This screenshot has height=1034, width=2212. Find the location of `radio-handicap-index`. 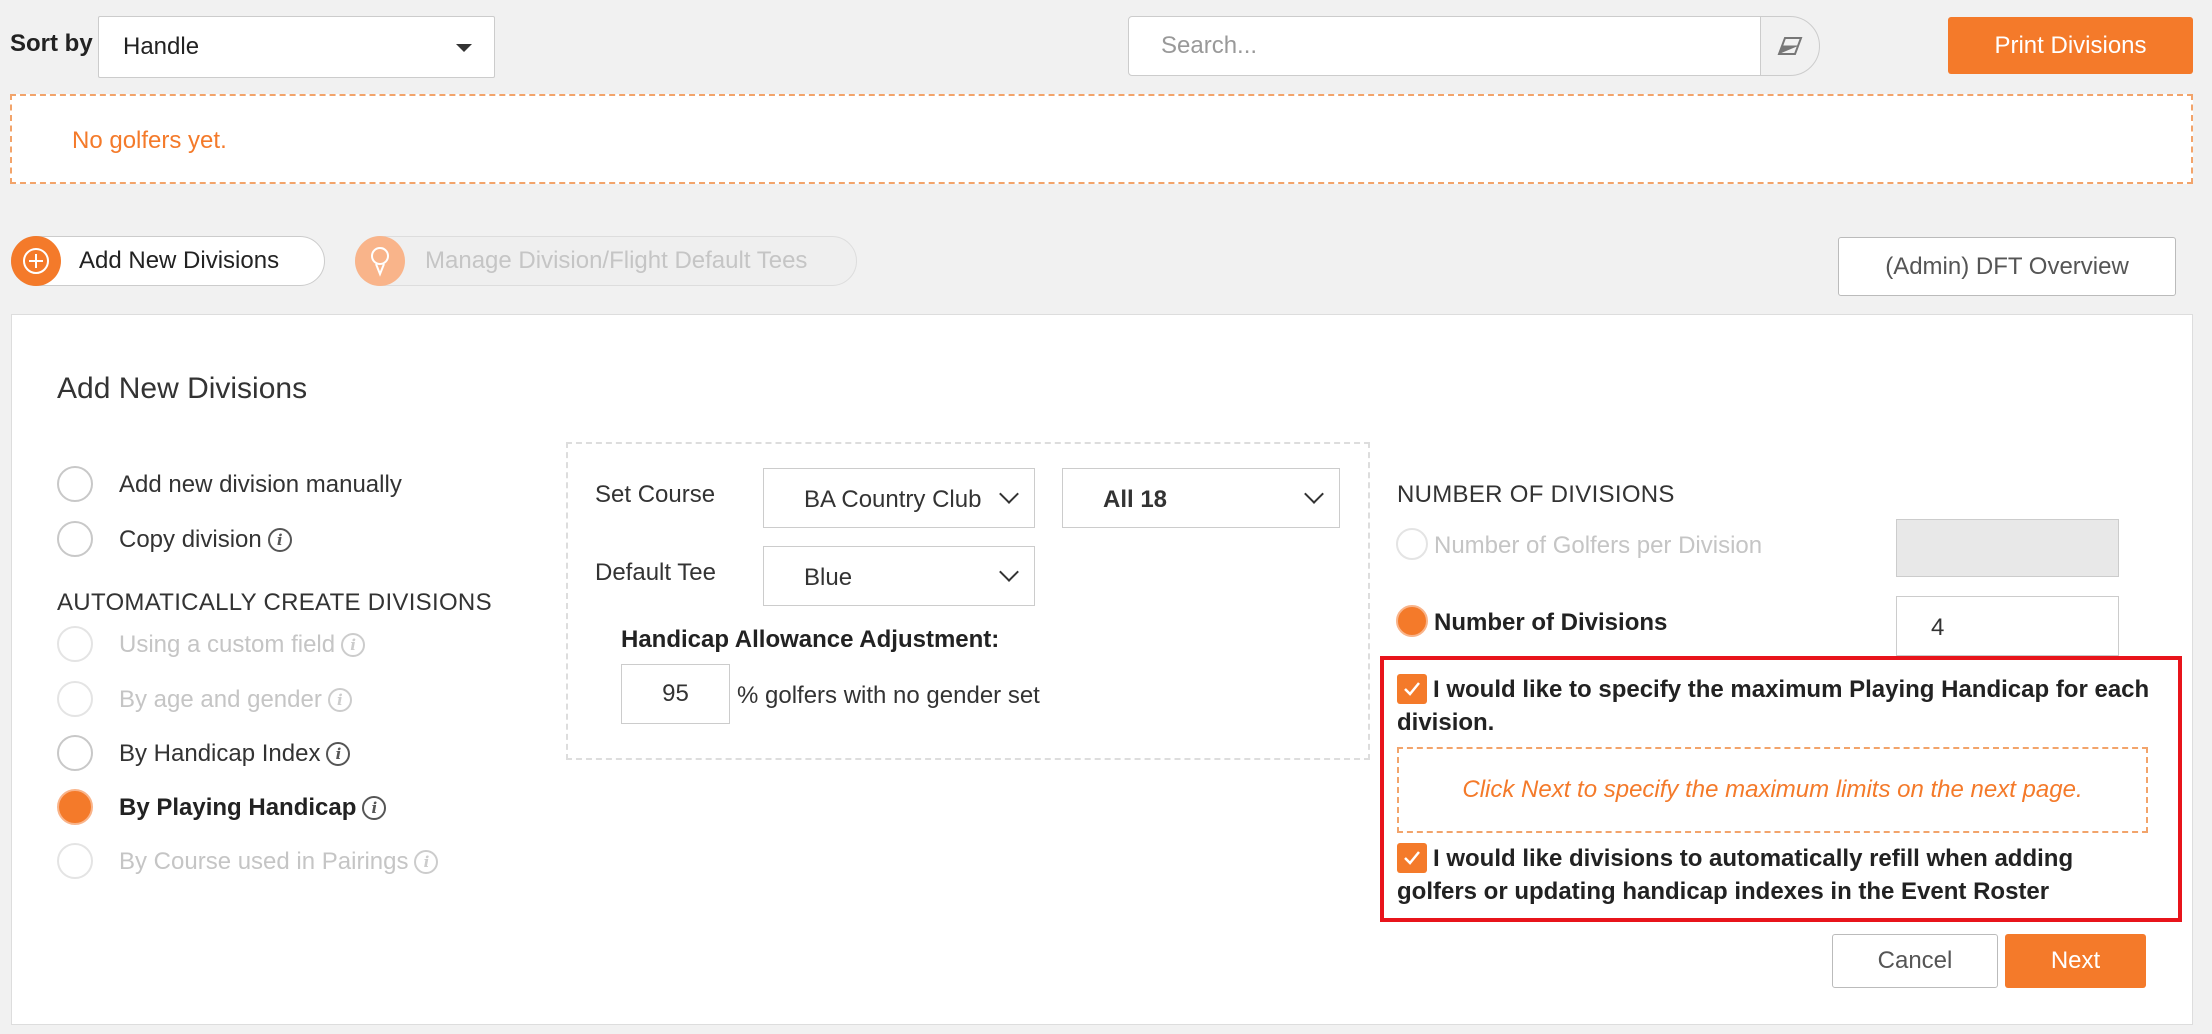

radio-handicap-index is located at coordinates (75, 753).